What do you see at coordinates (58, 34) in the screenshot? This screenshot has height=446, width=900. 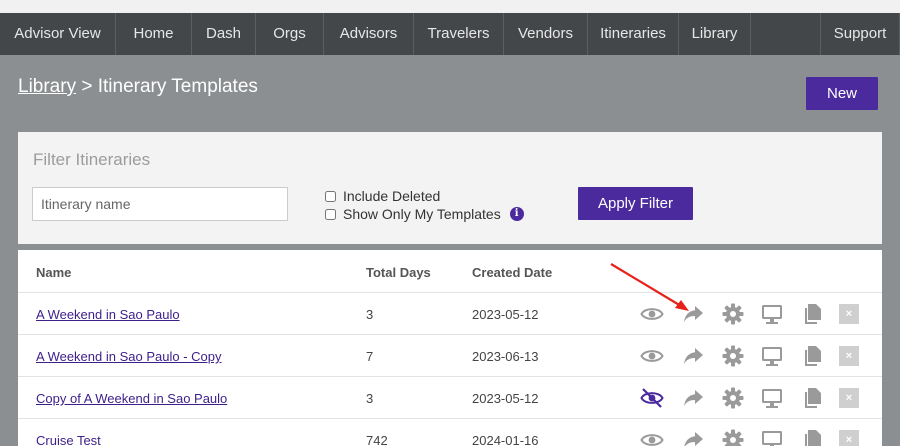 I see `nav-item-advisor-view: Advisor View` at bounding box center [58, 34].